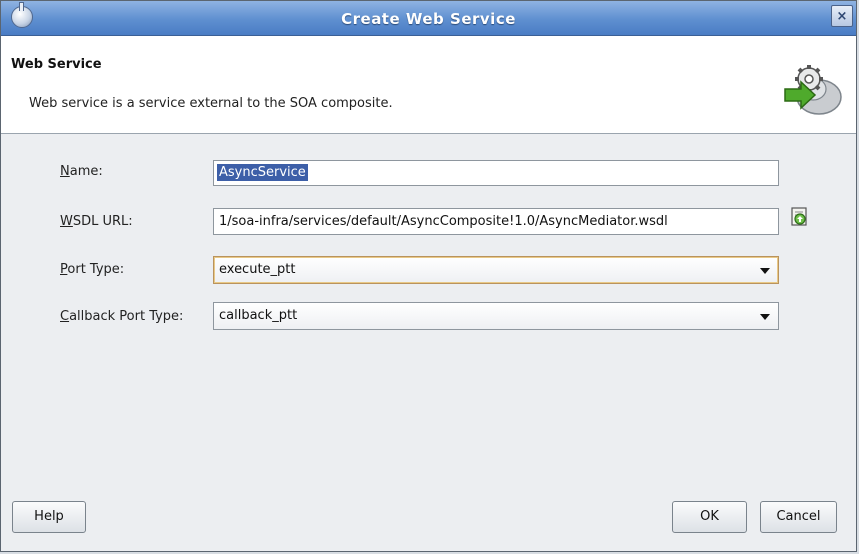  I want to click on find-wsdl-icon, so click(800, 217).